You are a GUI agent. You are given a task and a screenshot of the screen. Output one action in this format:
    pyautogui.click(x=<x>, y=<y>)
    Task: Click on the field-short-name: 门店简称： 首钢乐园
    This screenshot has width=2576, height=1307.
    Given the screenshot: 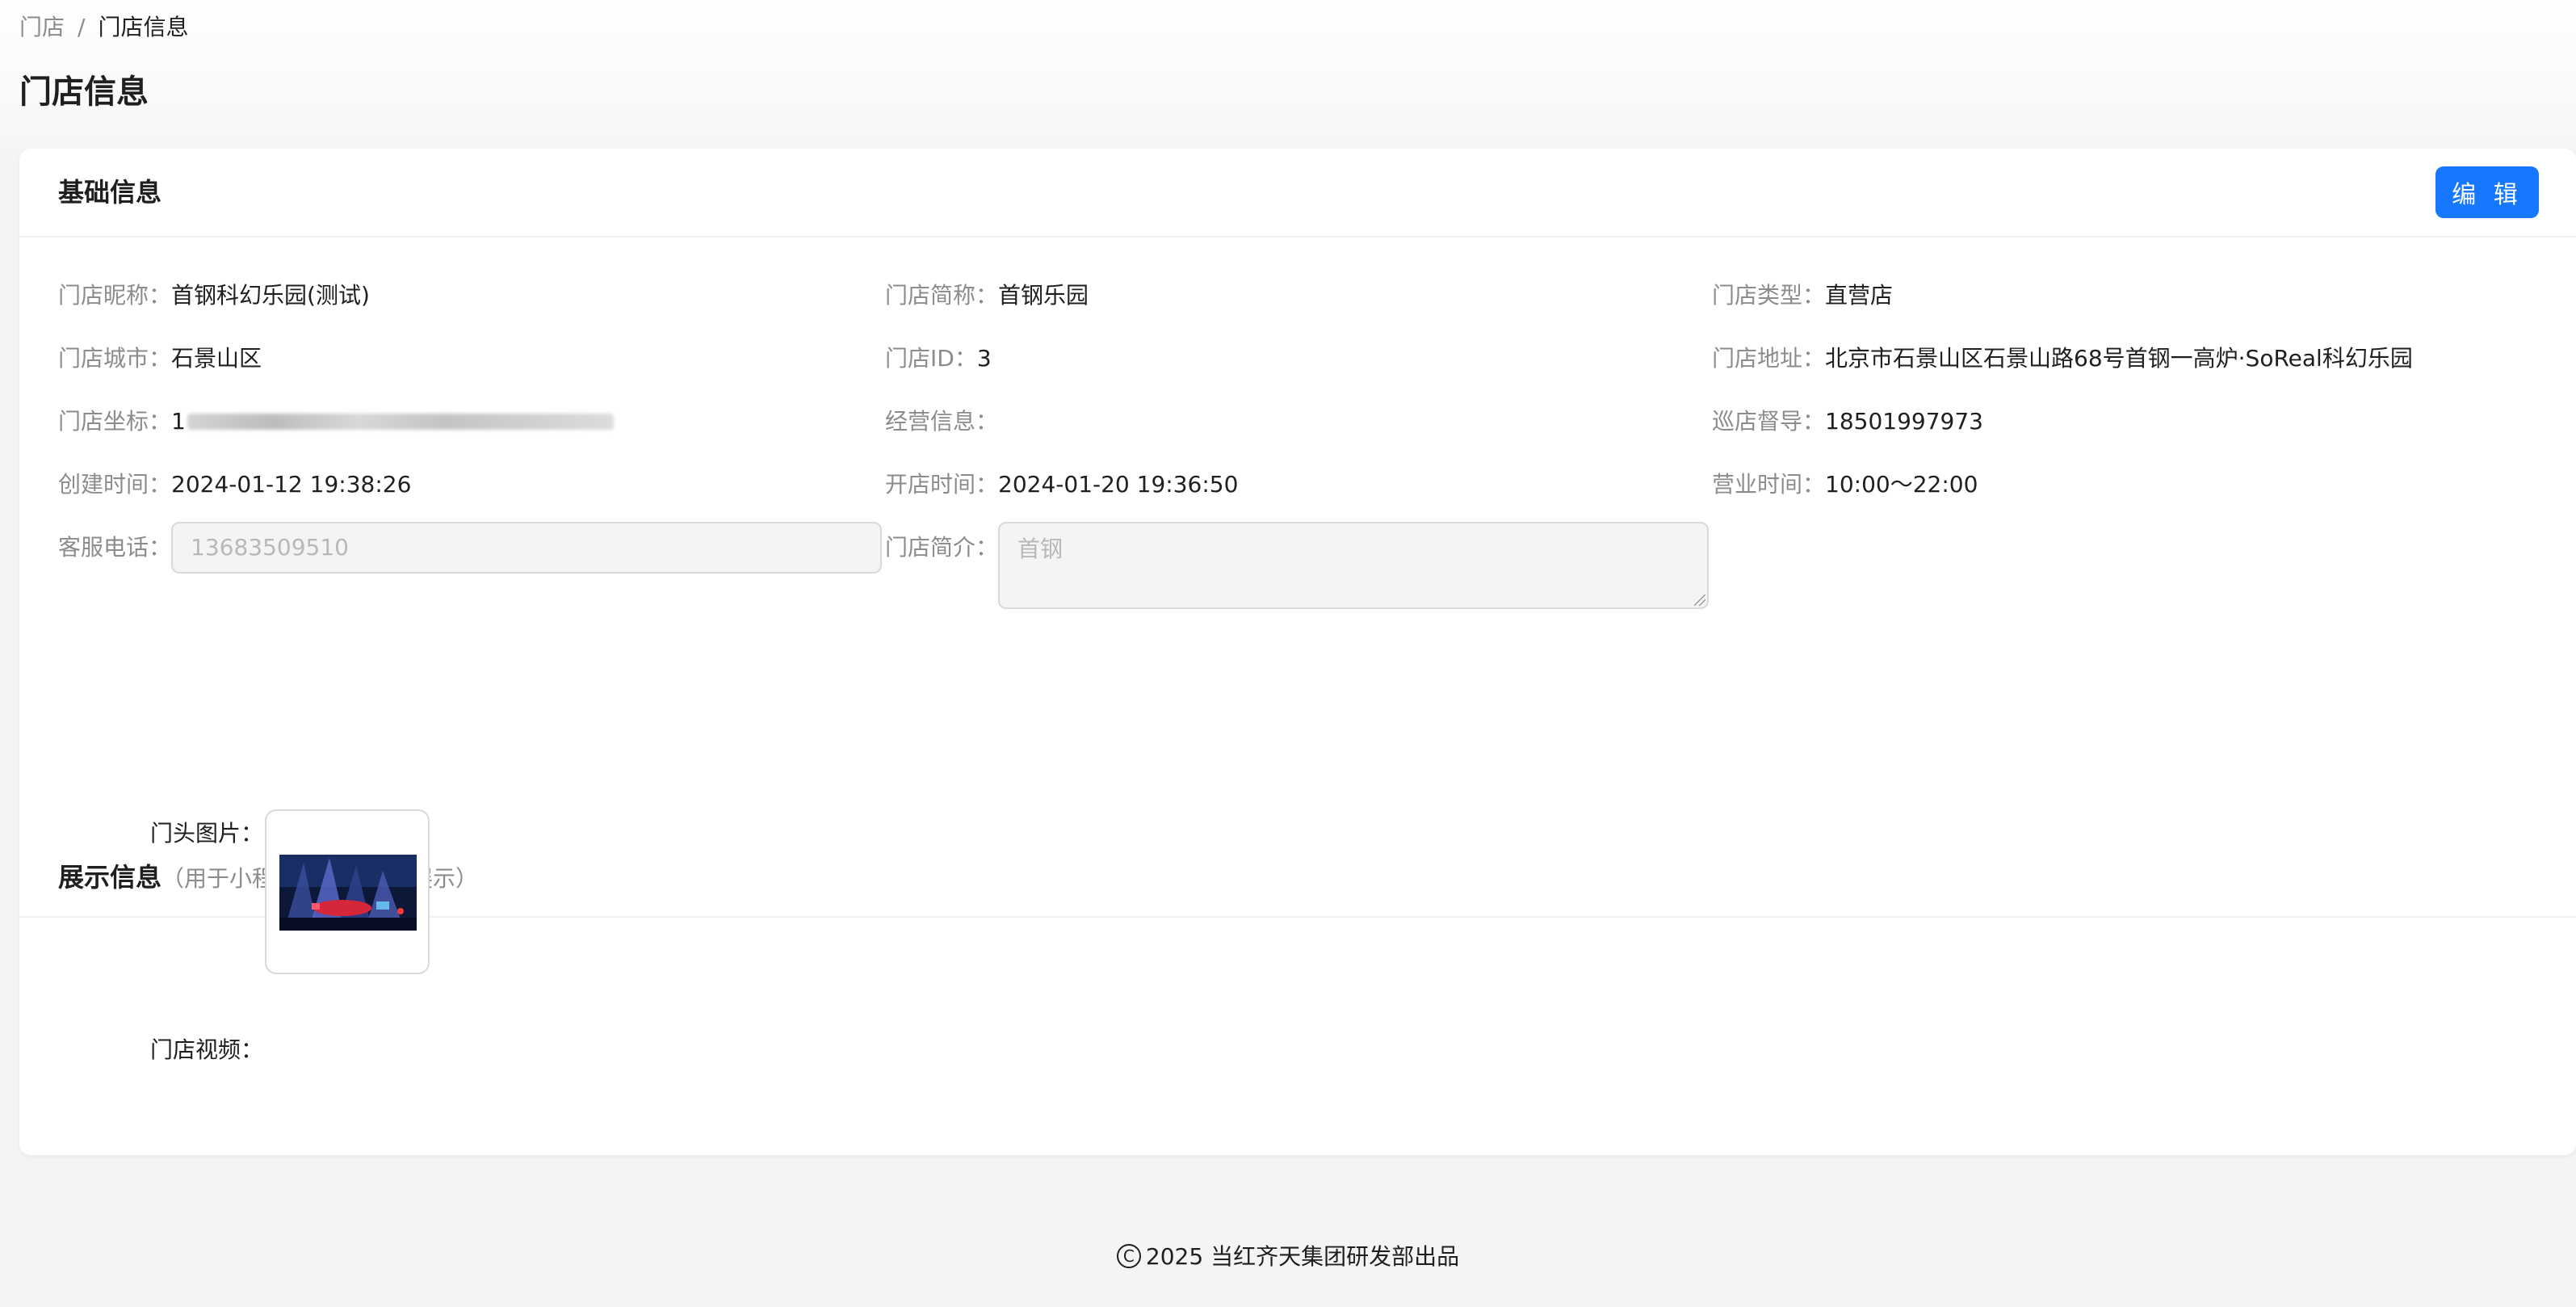 What is the action you would take?
    pyautogui.click(x=987, y=295)
    